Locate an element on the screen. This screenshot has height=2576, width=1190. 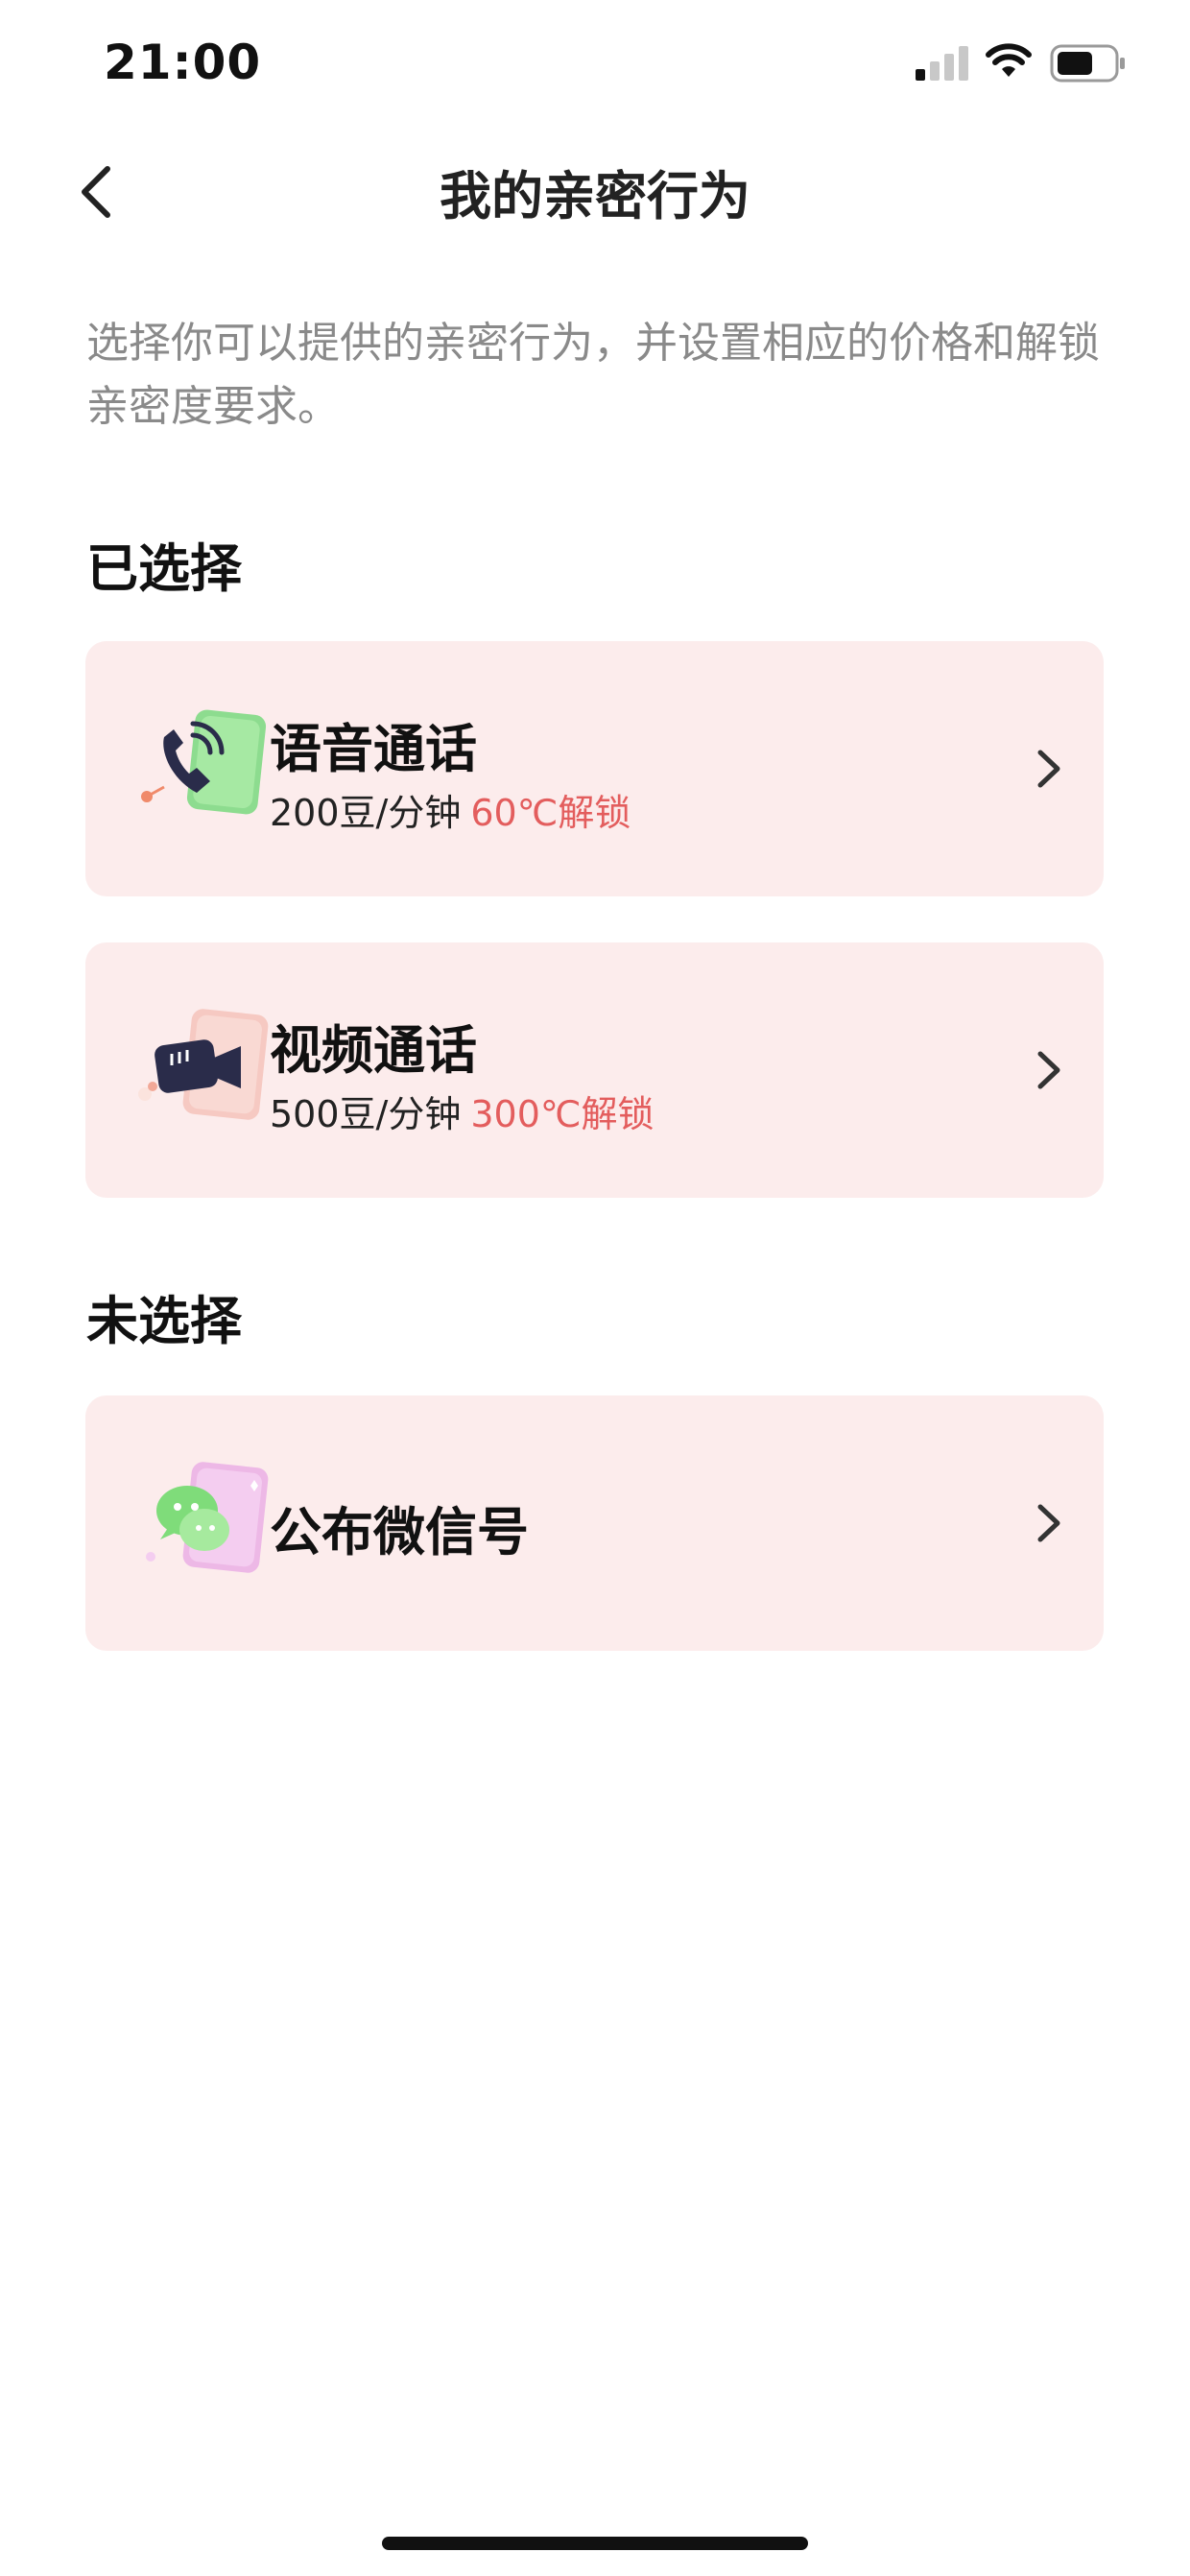
section-title-unselected: 未选择 is located at coordinates (164, 1321).